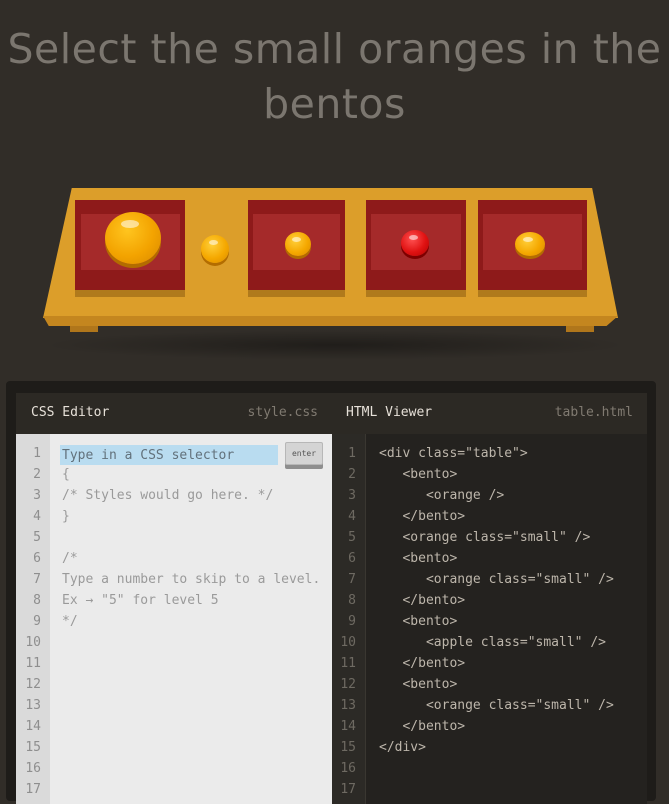  Describe the element at coordinates (330, 321) in the screenshot. I see `table-edge` at that location.